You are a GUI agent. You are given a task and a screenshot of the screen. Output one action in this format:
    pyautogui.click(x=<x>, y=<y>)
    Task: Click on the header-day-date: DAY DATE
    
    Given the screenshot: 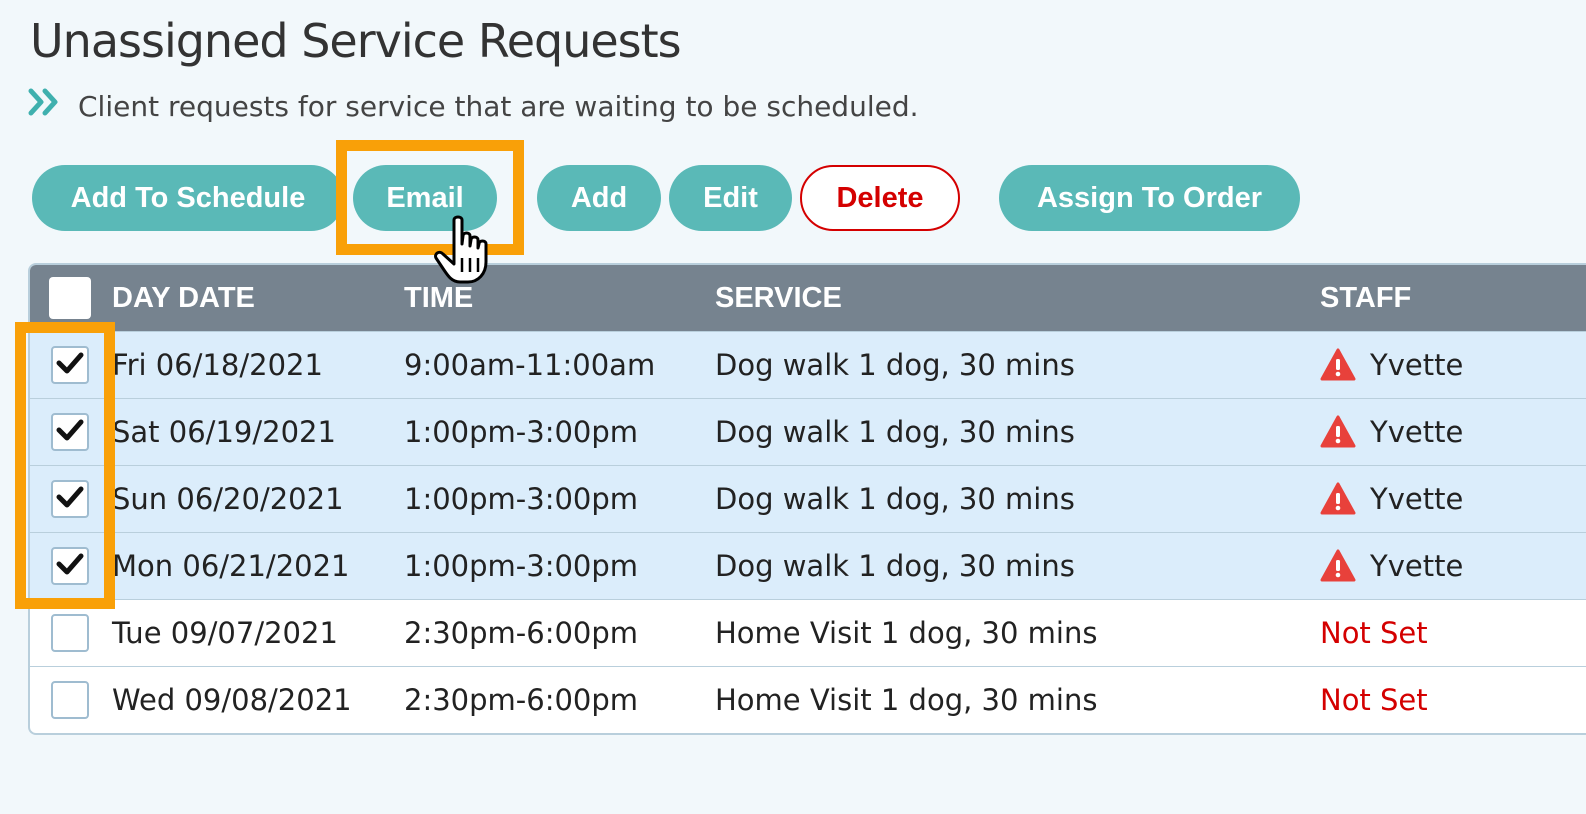 What is the action you would take?
    pyautogui.click(x=183, y=298)
    